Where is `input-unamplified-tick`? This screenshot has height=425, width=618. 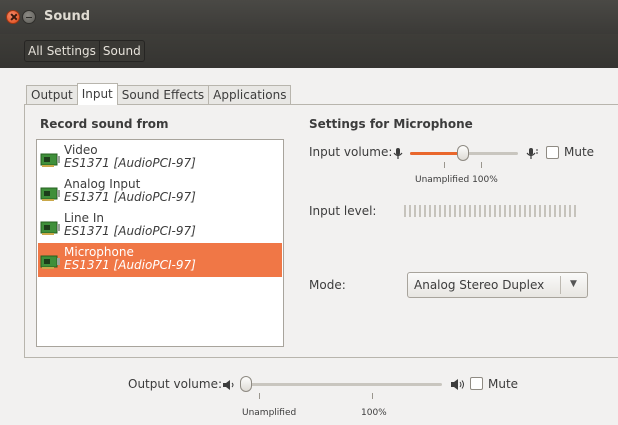 input-unamplified-tick is located at coordinates (444, 165).